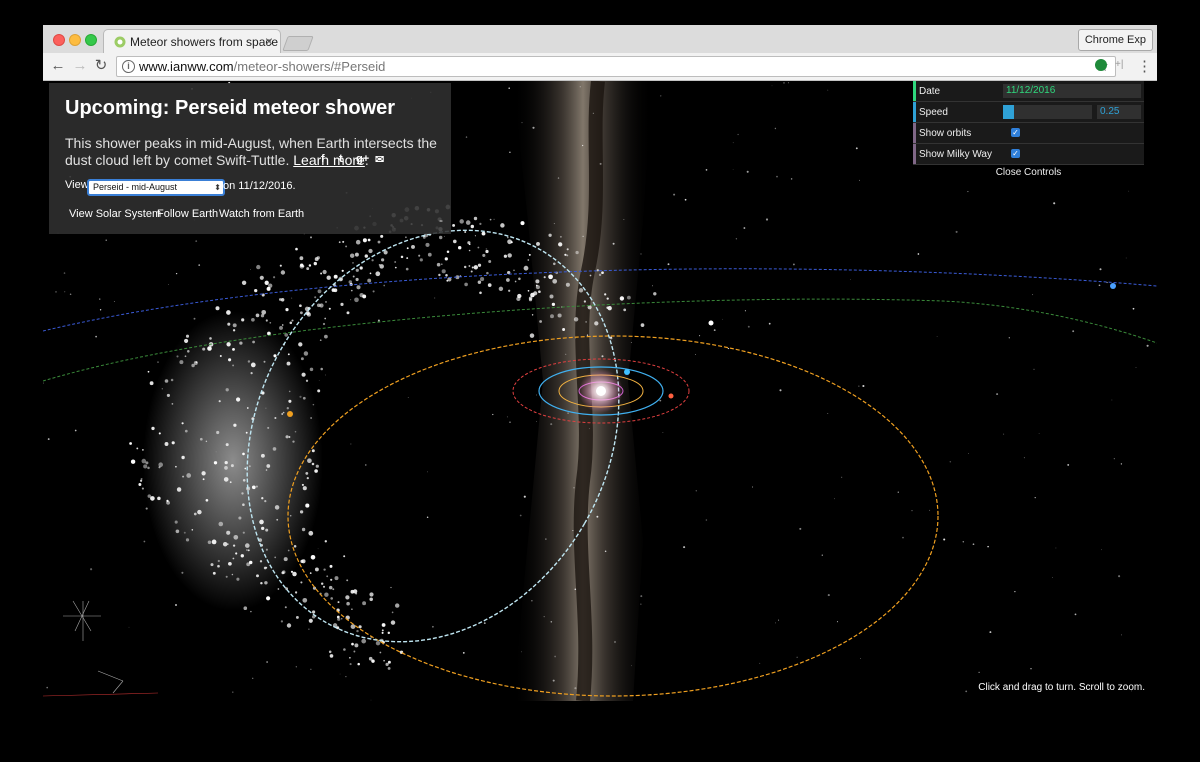 Image resolution: width=1200 pixels, height=762 pixels. I want to click on tab-close-icon: ×, so click(269, 41).